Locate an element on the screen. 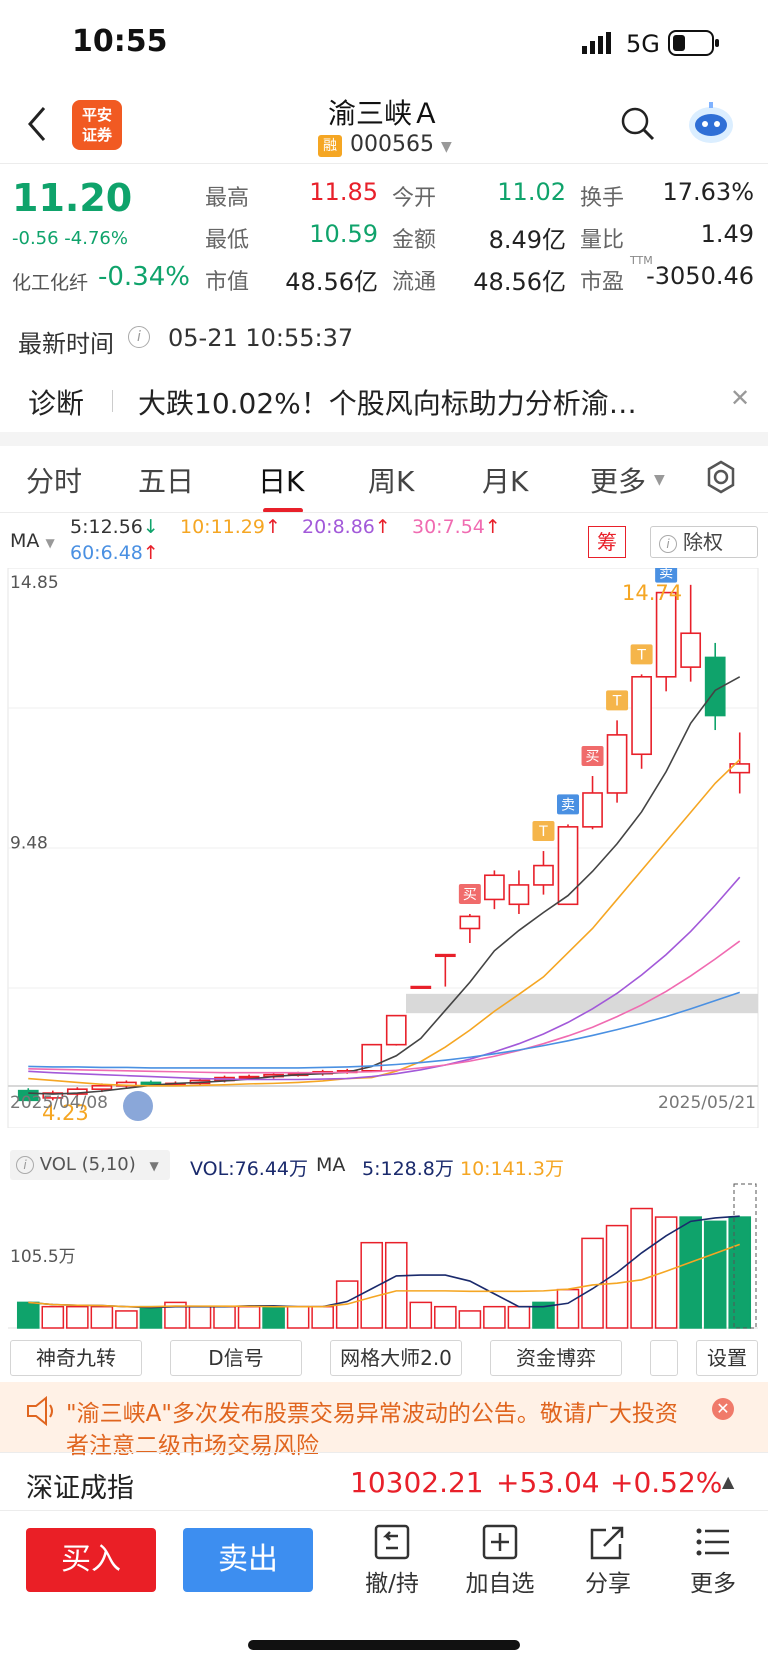 Image resolution: width=768 pixels, height=1662 pixels. cancel-hold-button: 撤/持 is located at coordinates (392, 1561).